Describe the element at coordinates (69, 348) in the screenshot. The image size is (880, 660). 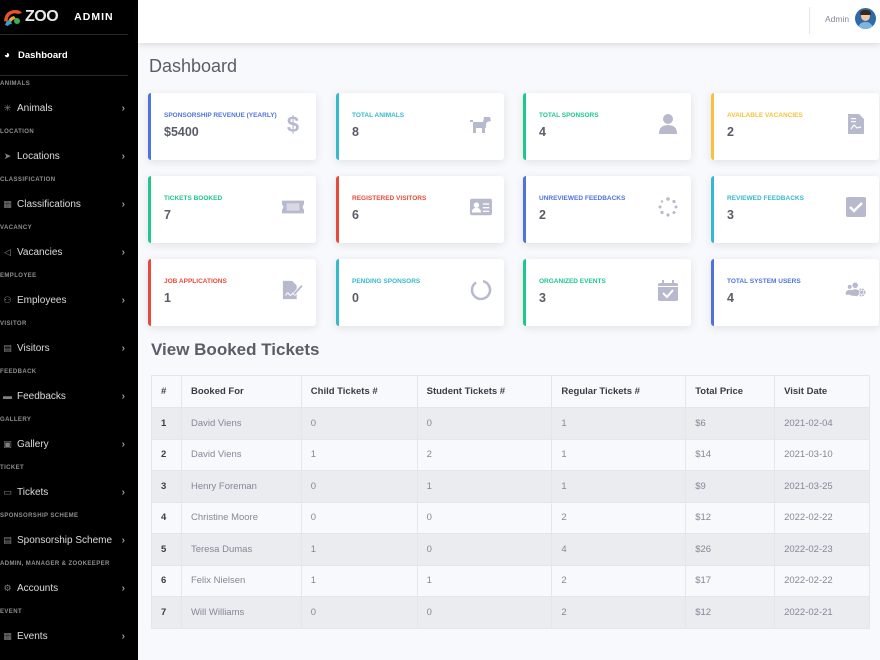
I see `sidebar-item-visitors: ▤ Visitors ›` at that location.